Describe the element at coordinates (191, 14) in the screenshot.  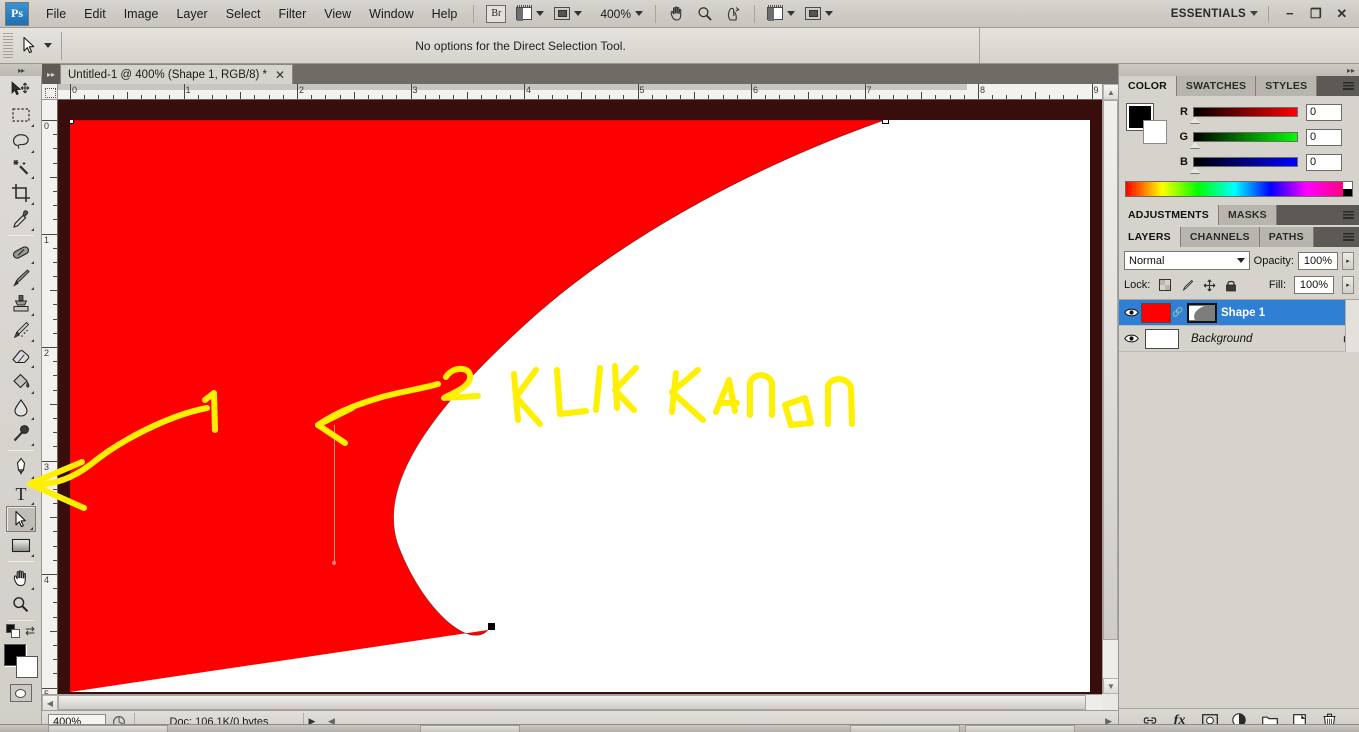
I see `menu-layer: Layer` at that location.